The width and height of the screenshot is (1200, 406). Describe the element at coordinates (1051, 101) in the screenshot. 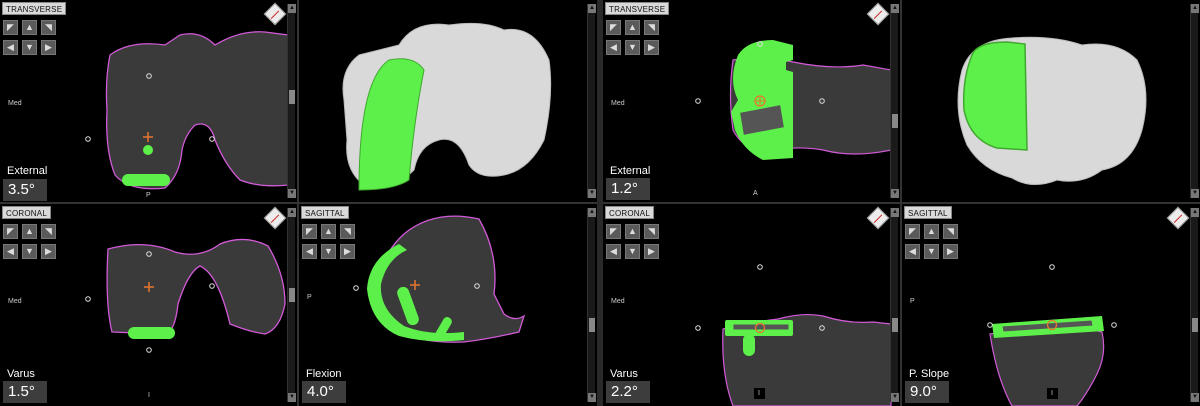

I see `tibia-3d-model-viewport: ▲ ▼` at that location.